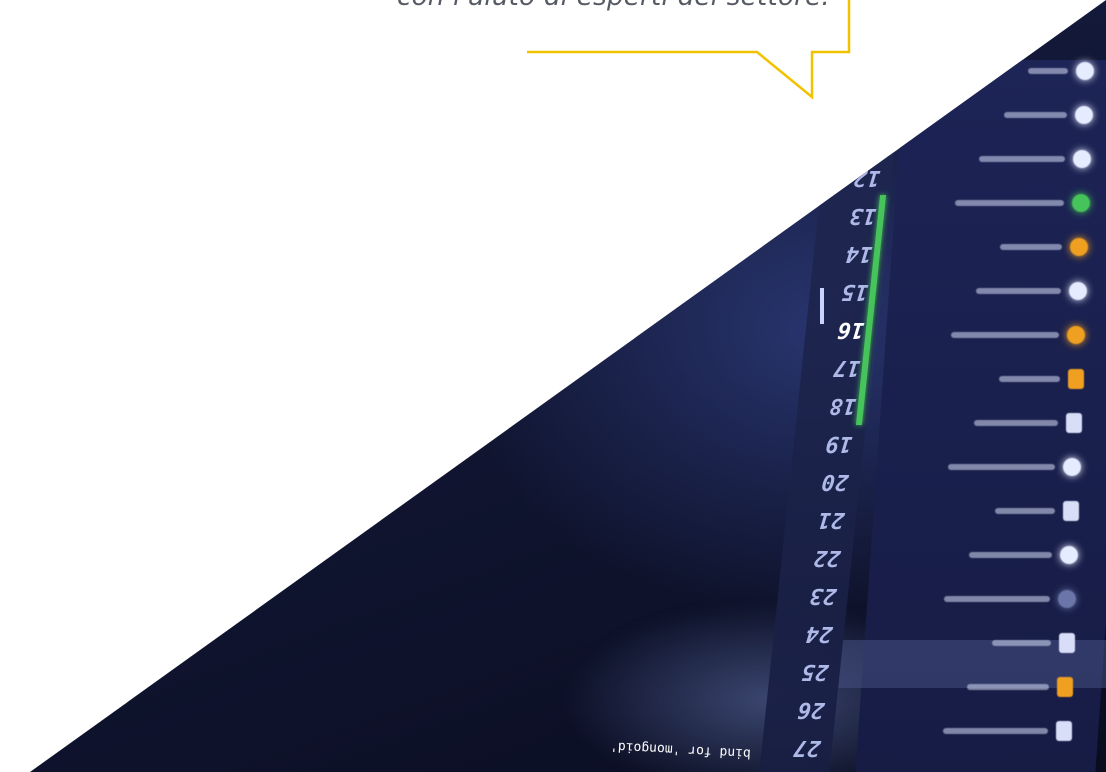  What do you see at coordinates (823, 595) in the screenshot?
I see `line-number: 23` at bounding box center [823, 595].